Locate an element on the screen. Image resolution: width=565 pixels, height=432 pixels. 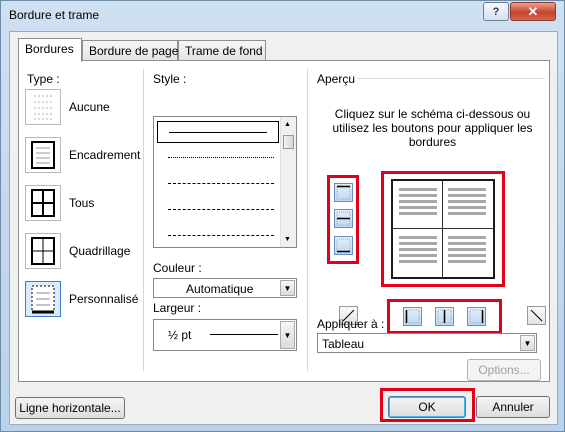
type-custom-label: Personnalisé is located at coordinates (104, 299).